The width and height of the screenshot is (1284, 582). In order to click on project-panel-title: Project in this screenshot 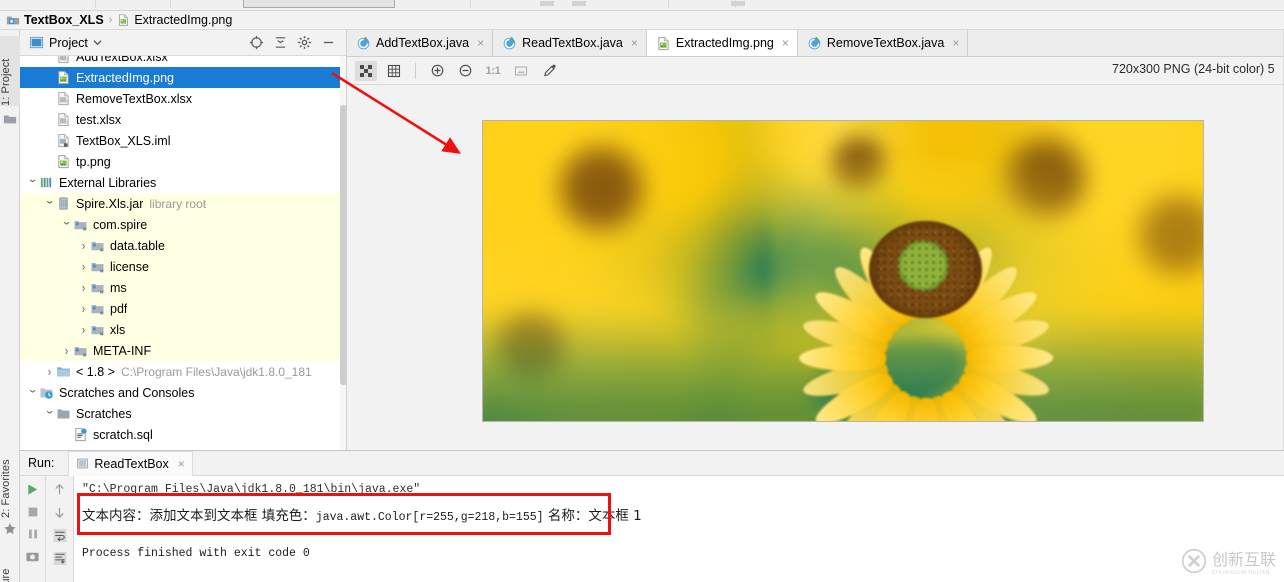, I will do `click(65, 42)`.